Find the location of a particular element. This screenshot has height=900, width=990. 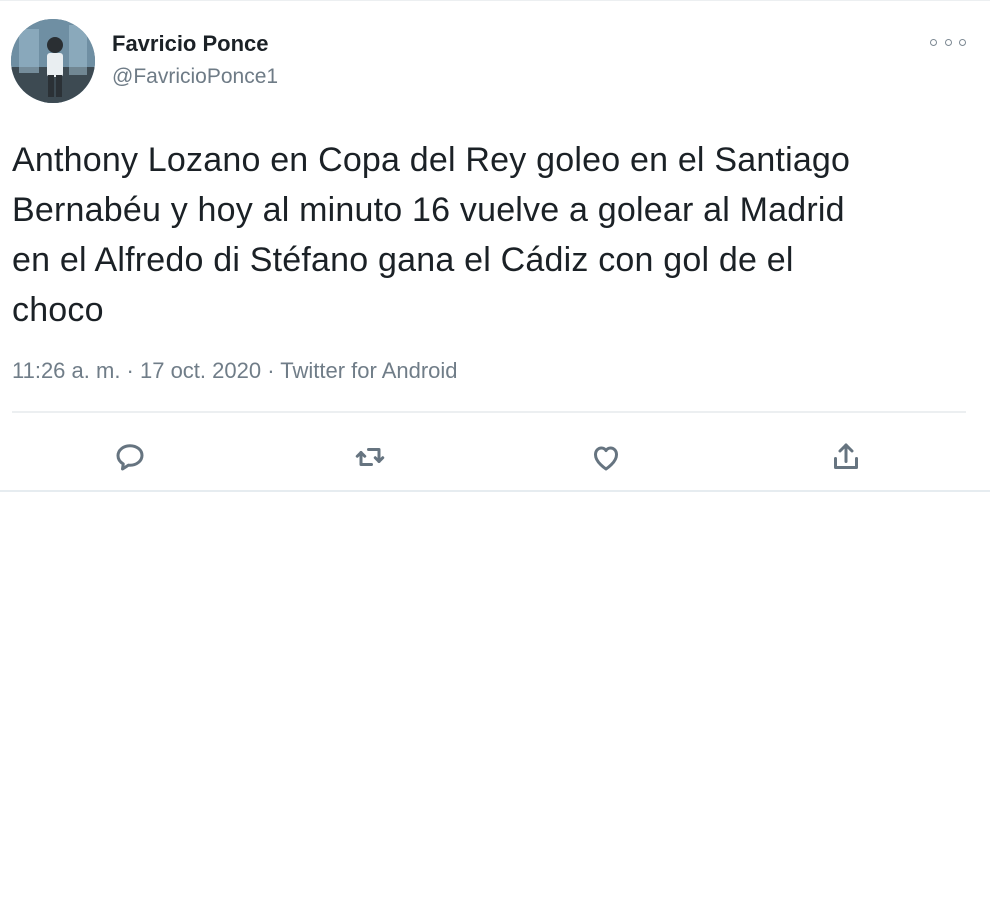

avatar-photo-icon is located at coordinates (53, 61).